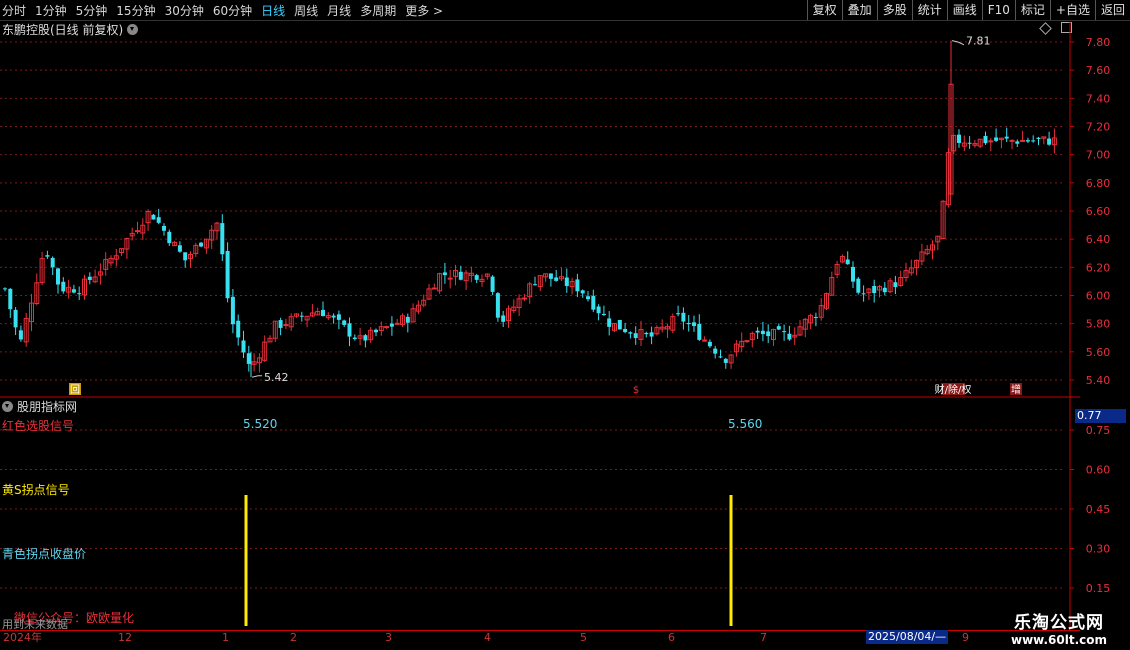  What do you see at coordinates (1098, 98) in the screenshot?
I see `price-tick-label: 7.40` at bounding box center [1098, 98].